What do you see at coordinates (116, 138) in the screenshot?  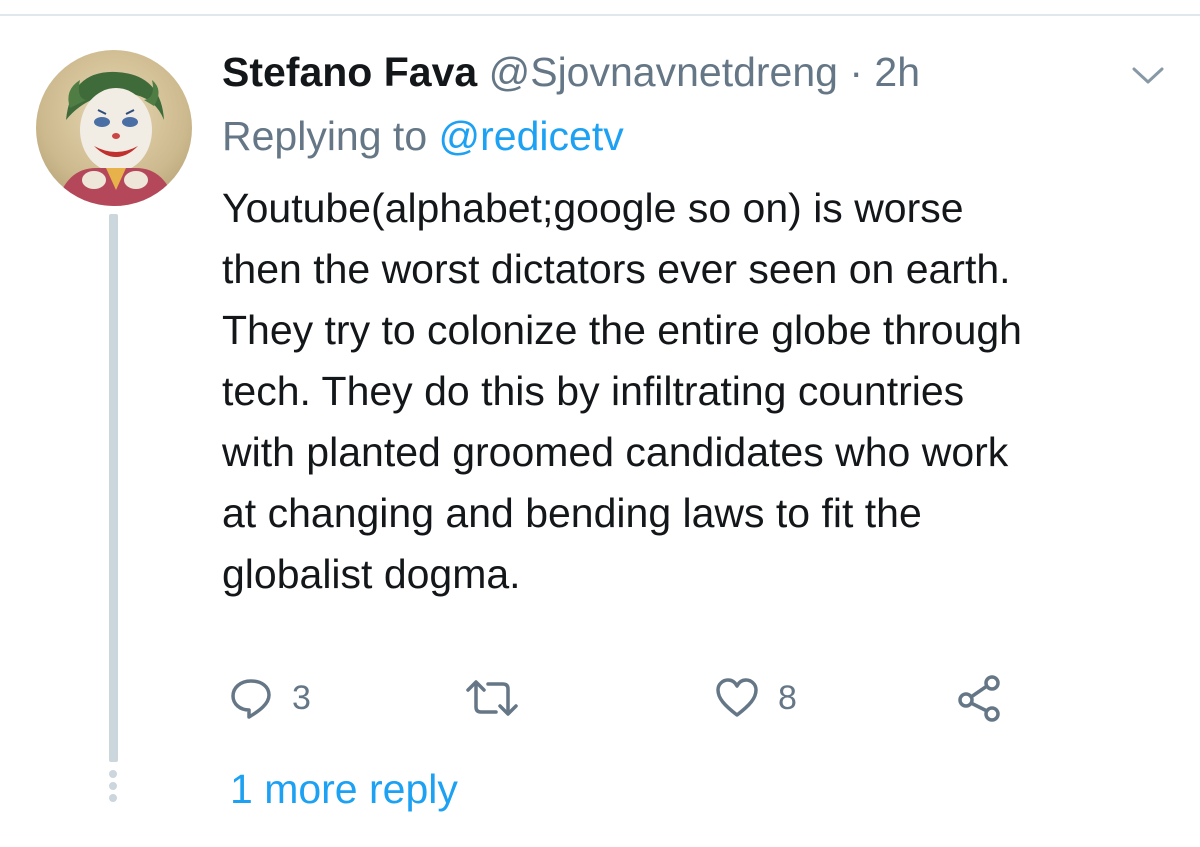 I see `joker-avatar-image` at bounding box center [116, 138].